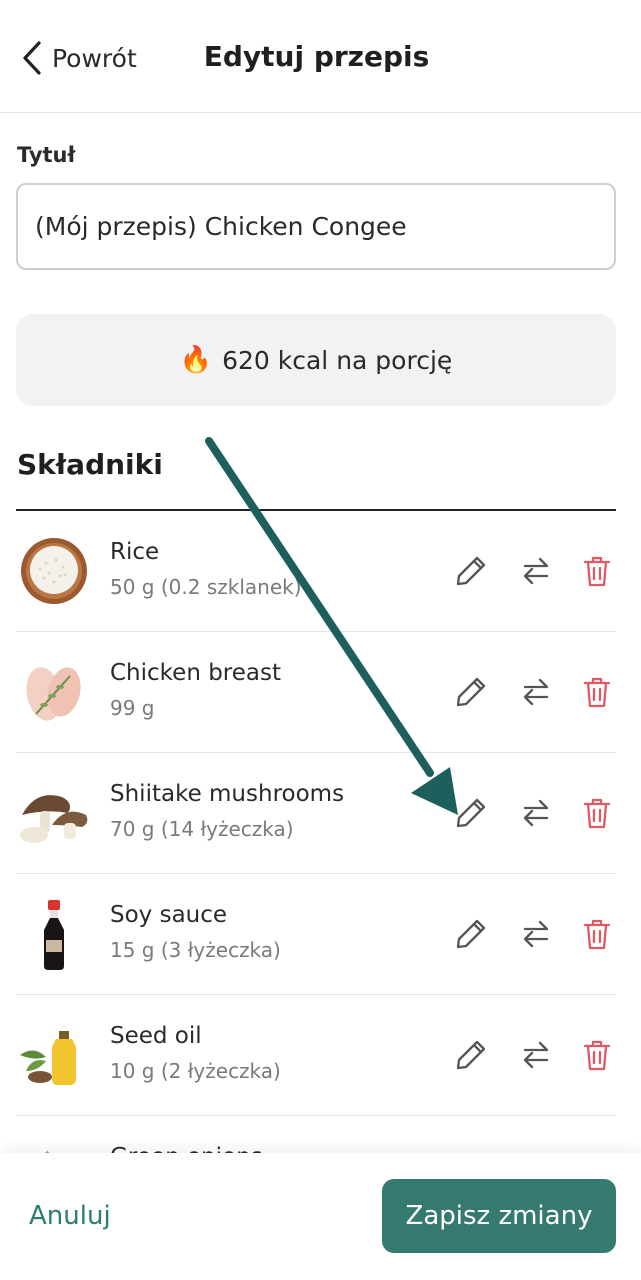 The width and height of the screenshot is (641, 1280). I want to click on ingredient-name: Seed oil, so click(156, 1036).